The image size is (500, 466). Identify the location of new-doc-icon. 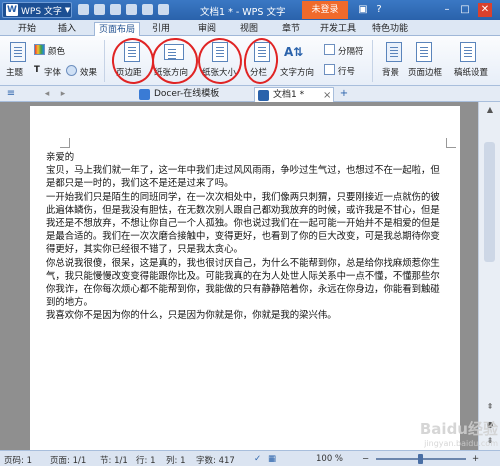
(83, 9).